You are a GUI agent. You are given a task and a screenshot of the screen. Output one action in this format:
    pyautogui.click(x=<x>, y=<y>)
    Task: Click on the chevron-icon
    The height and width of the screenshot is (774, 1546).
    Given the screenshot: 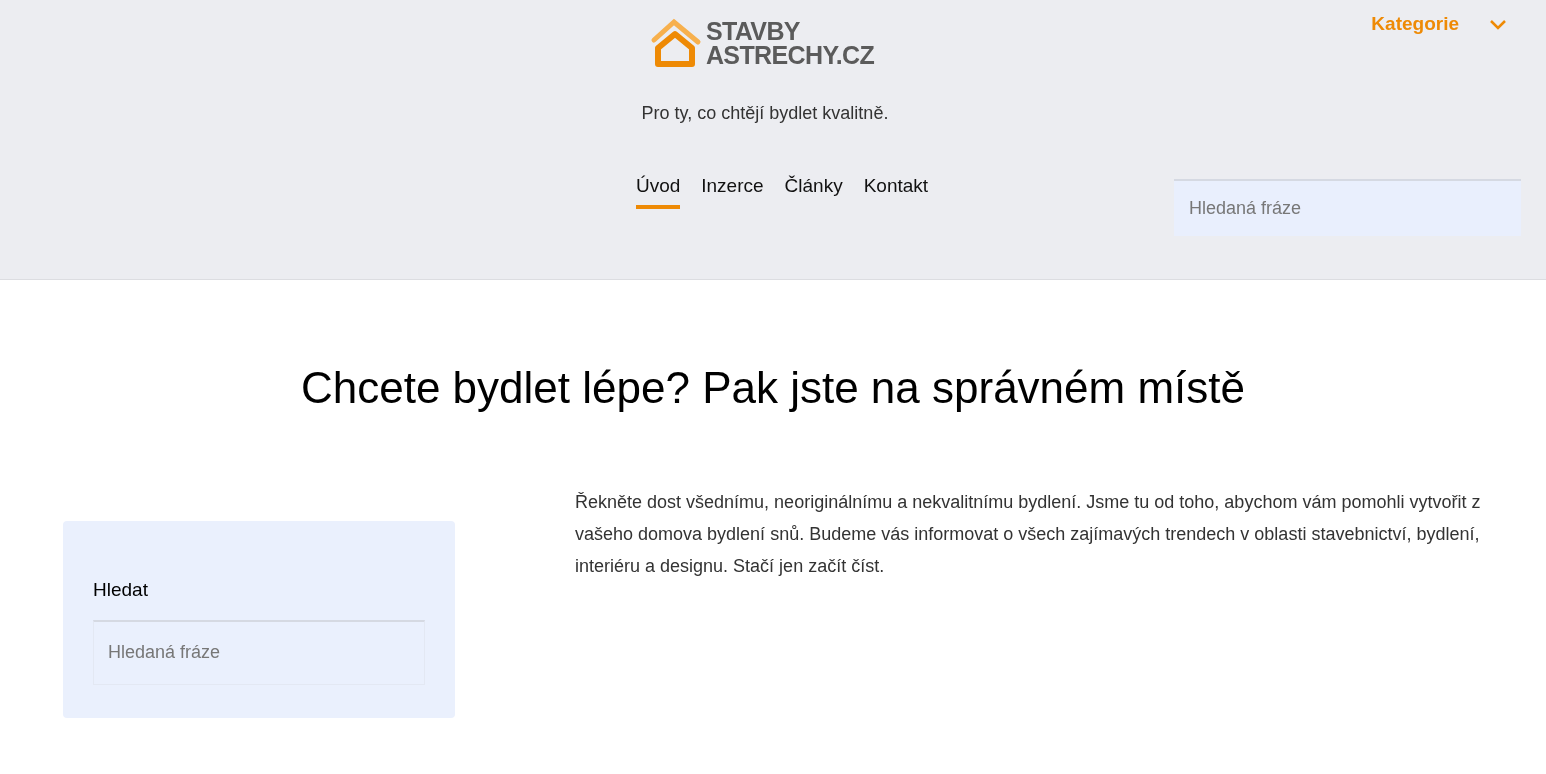 What is the action you would take?
    pyautogui.click(x=1498, y=24)
    